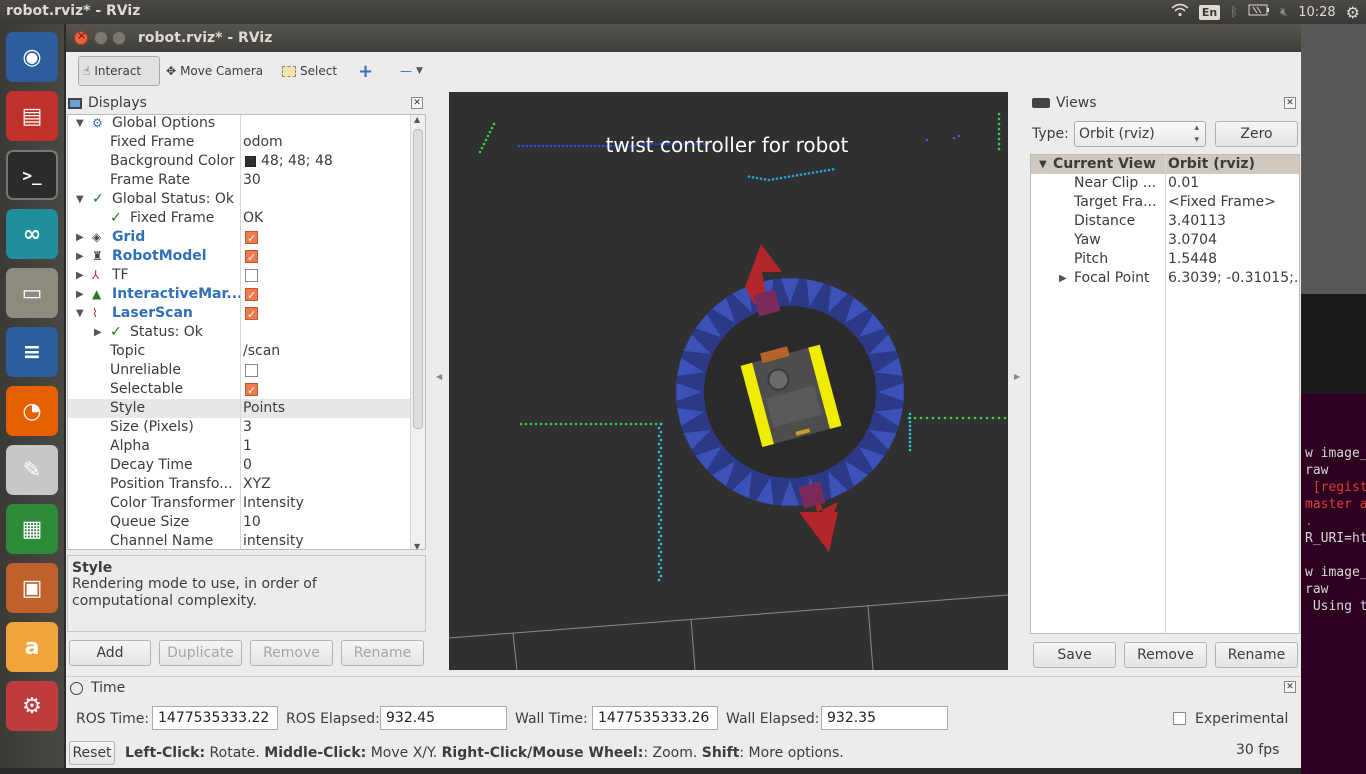 Image resolution: width=1366 pixels, height=774 pixels. I want to click on displays-scrollbar: ▲ ▼, so click(417, 332).